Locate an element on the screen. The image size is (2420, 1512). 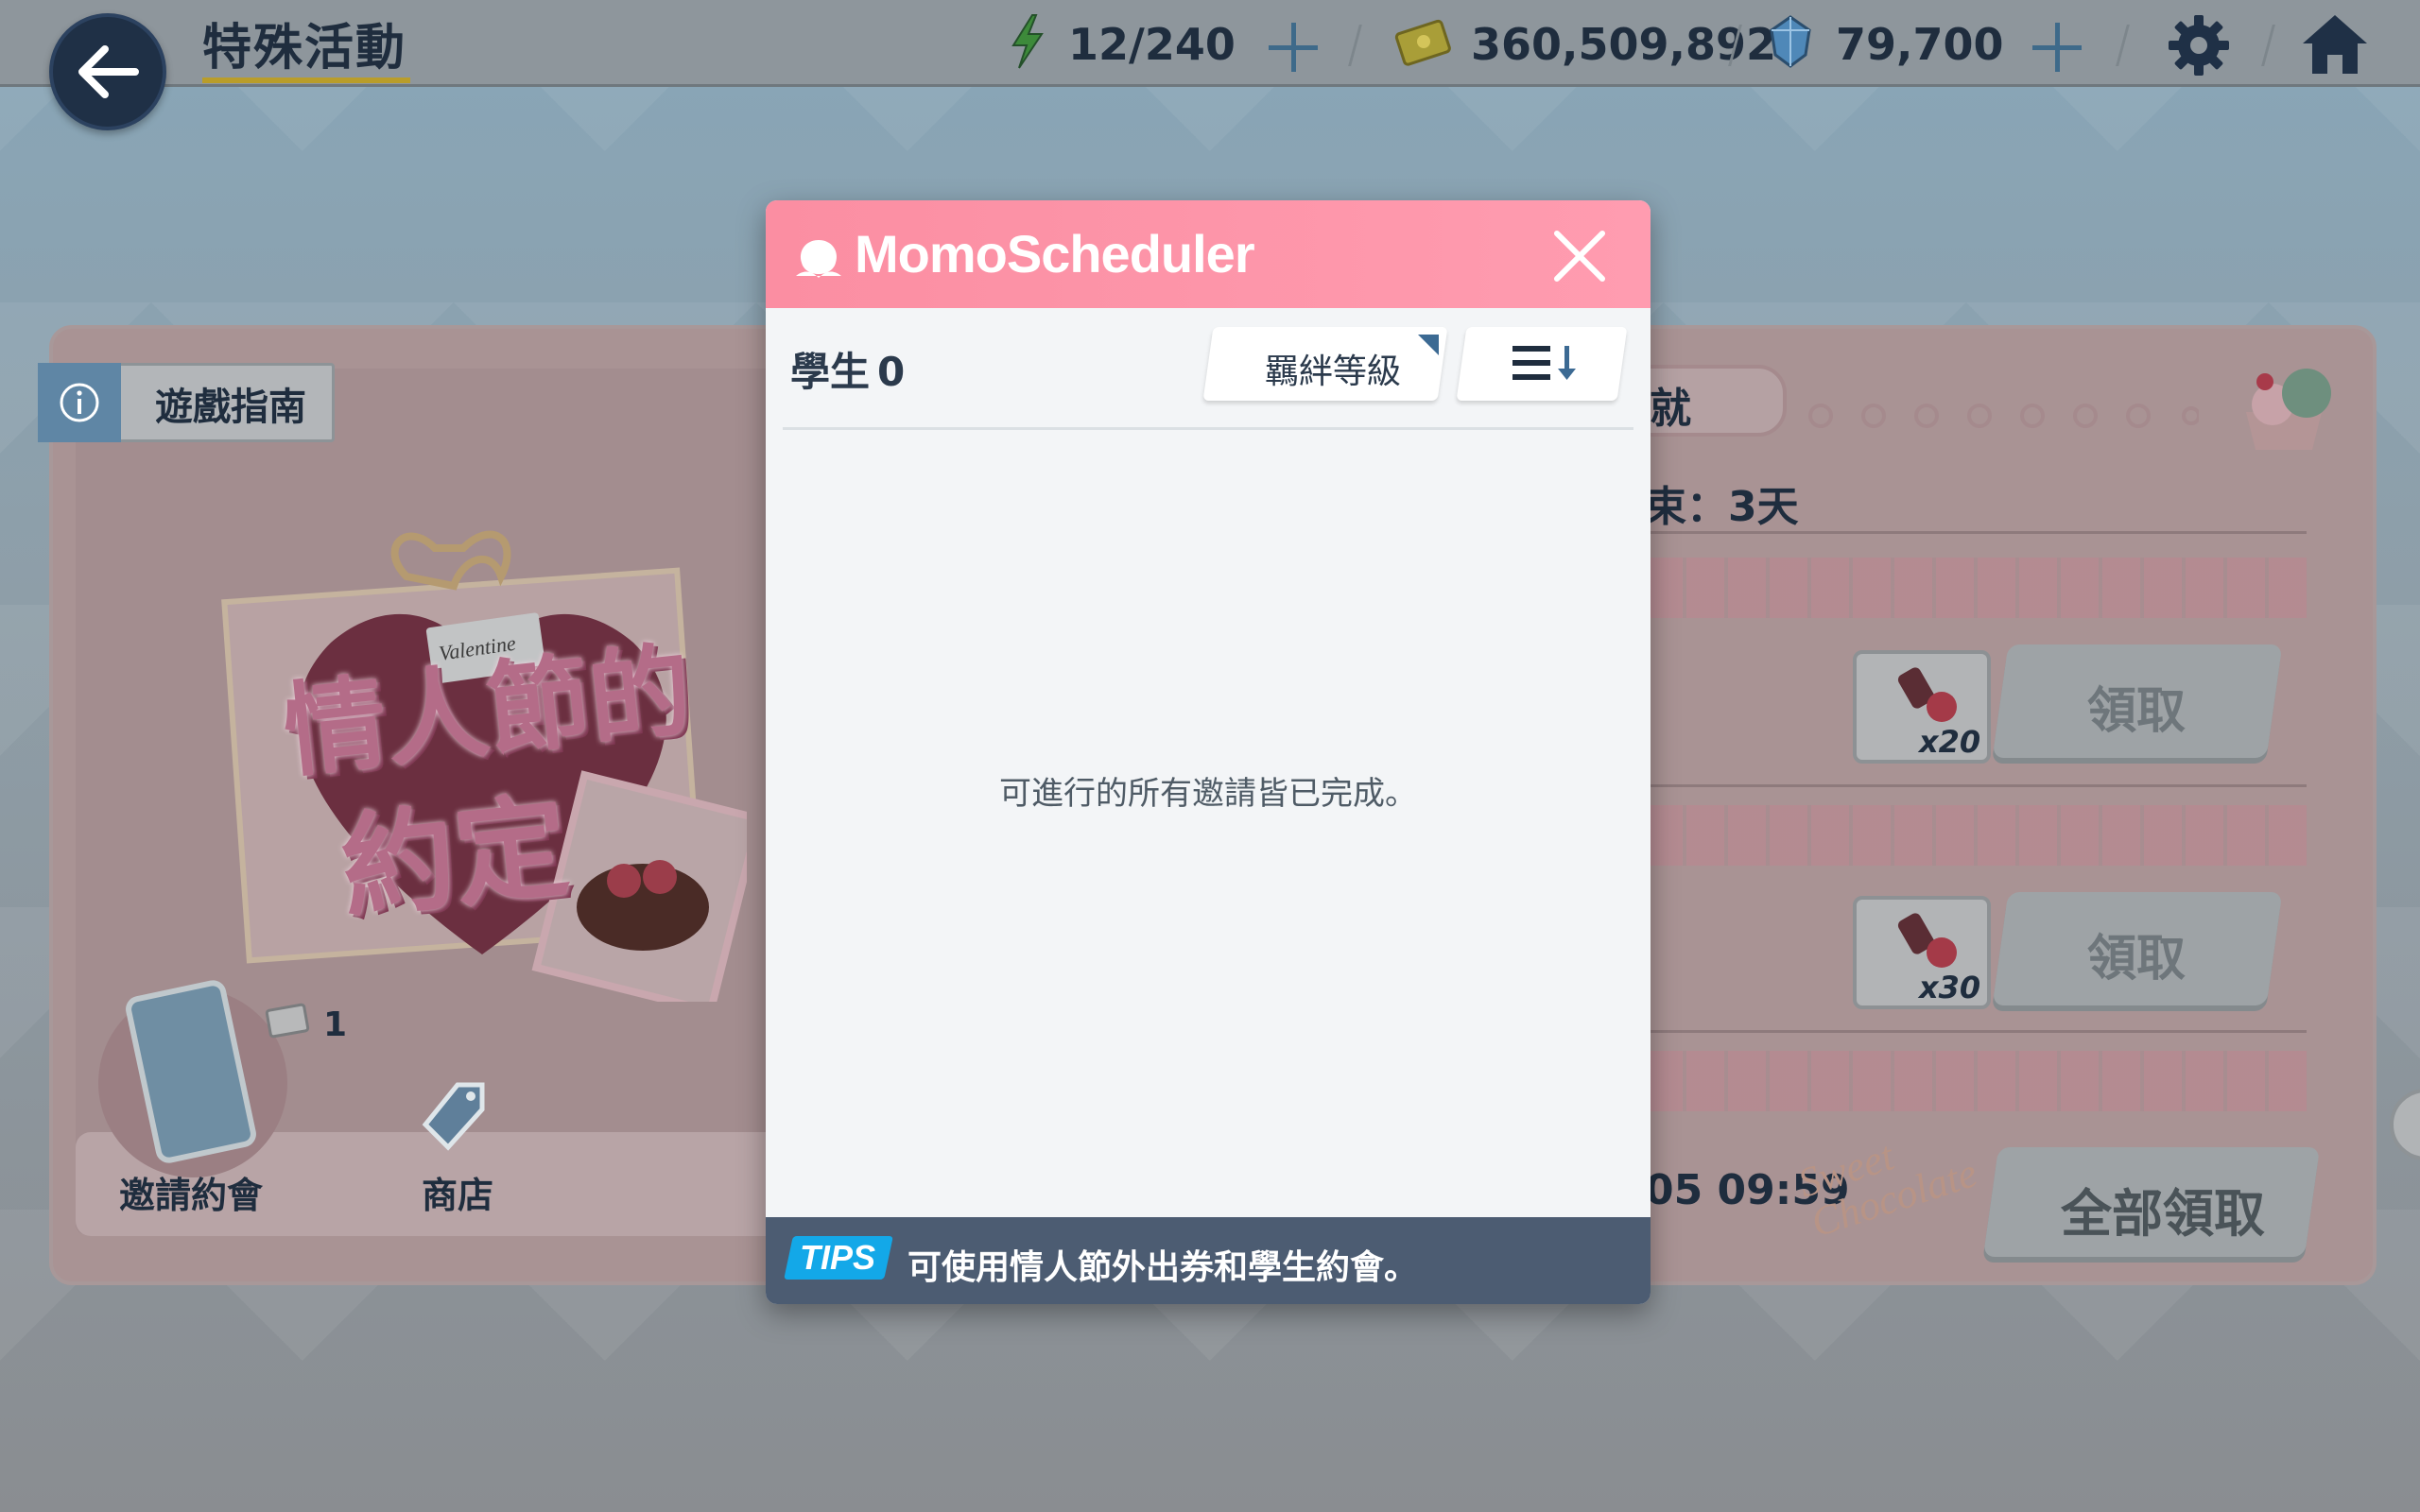
stamina-icon is located at coordinates (1027, 41).